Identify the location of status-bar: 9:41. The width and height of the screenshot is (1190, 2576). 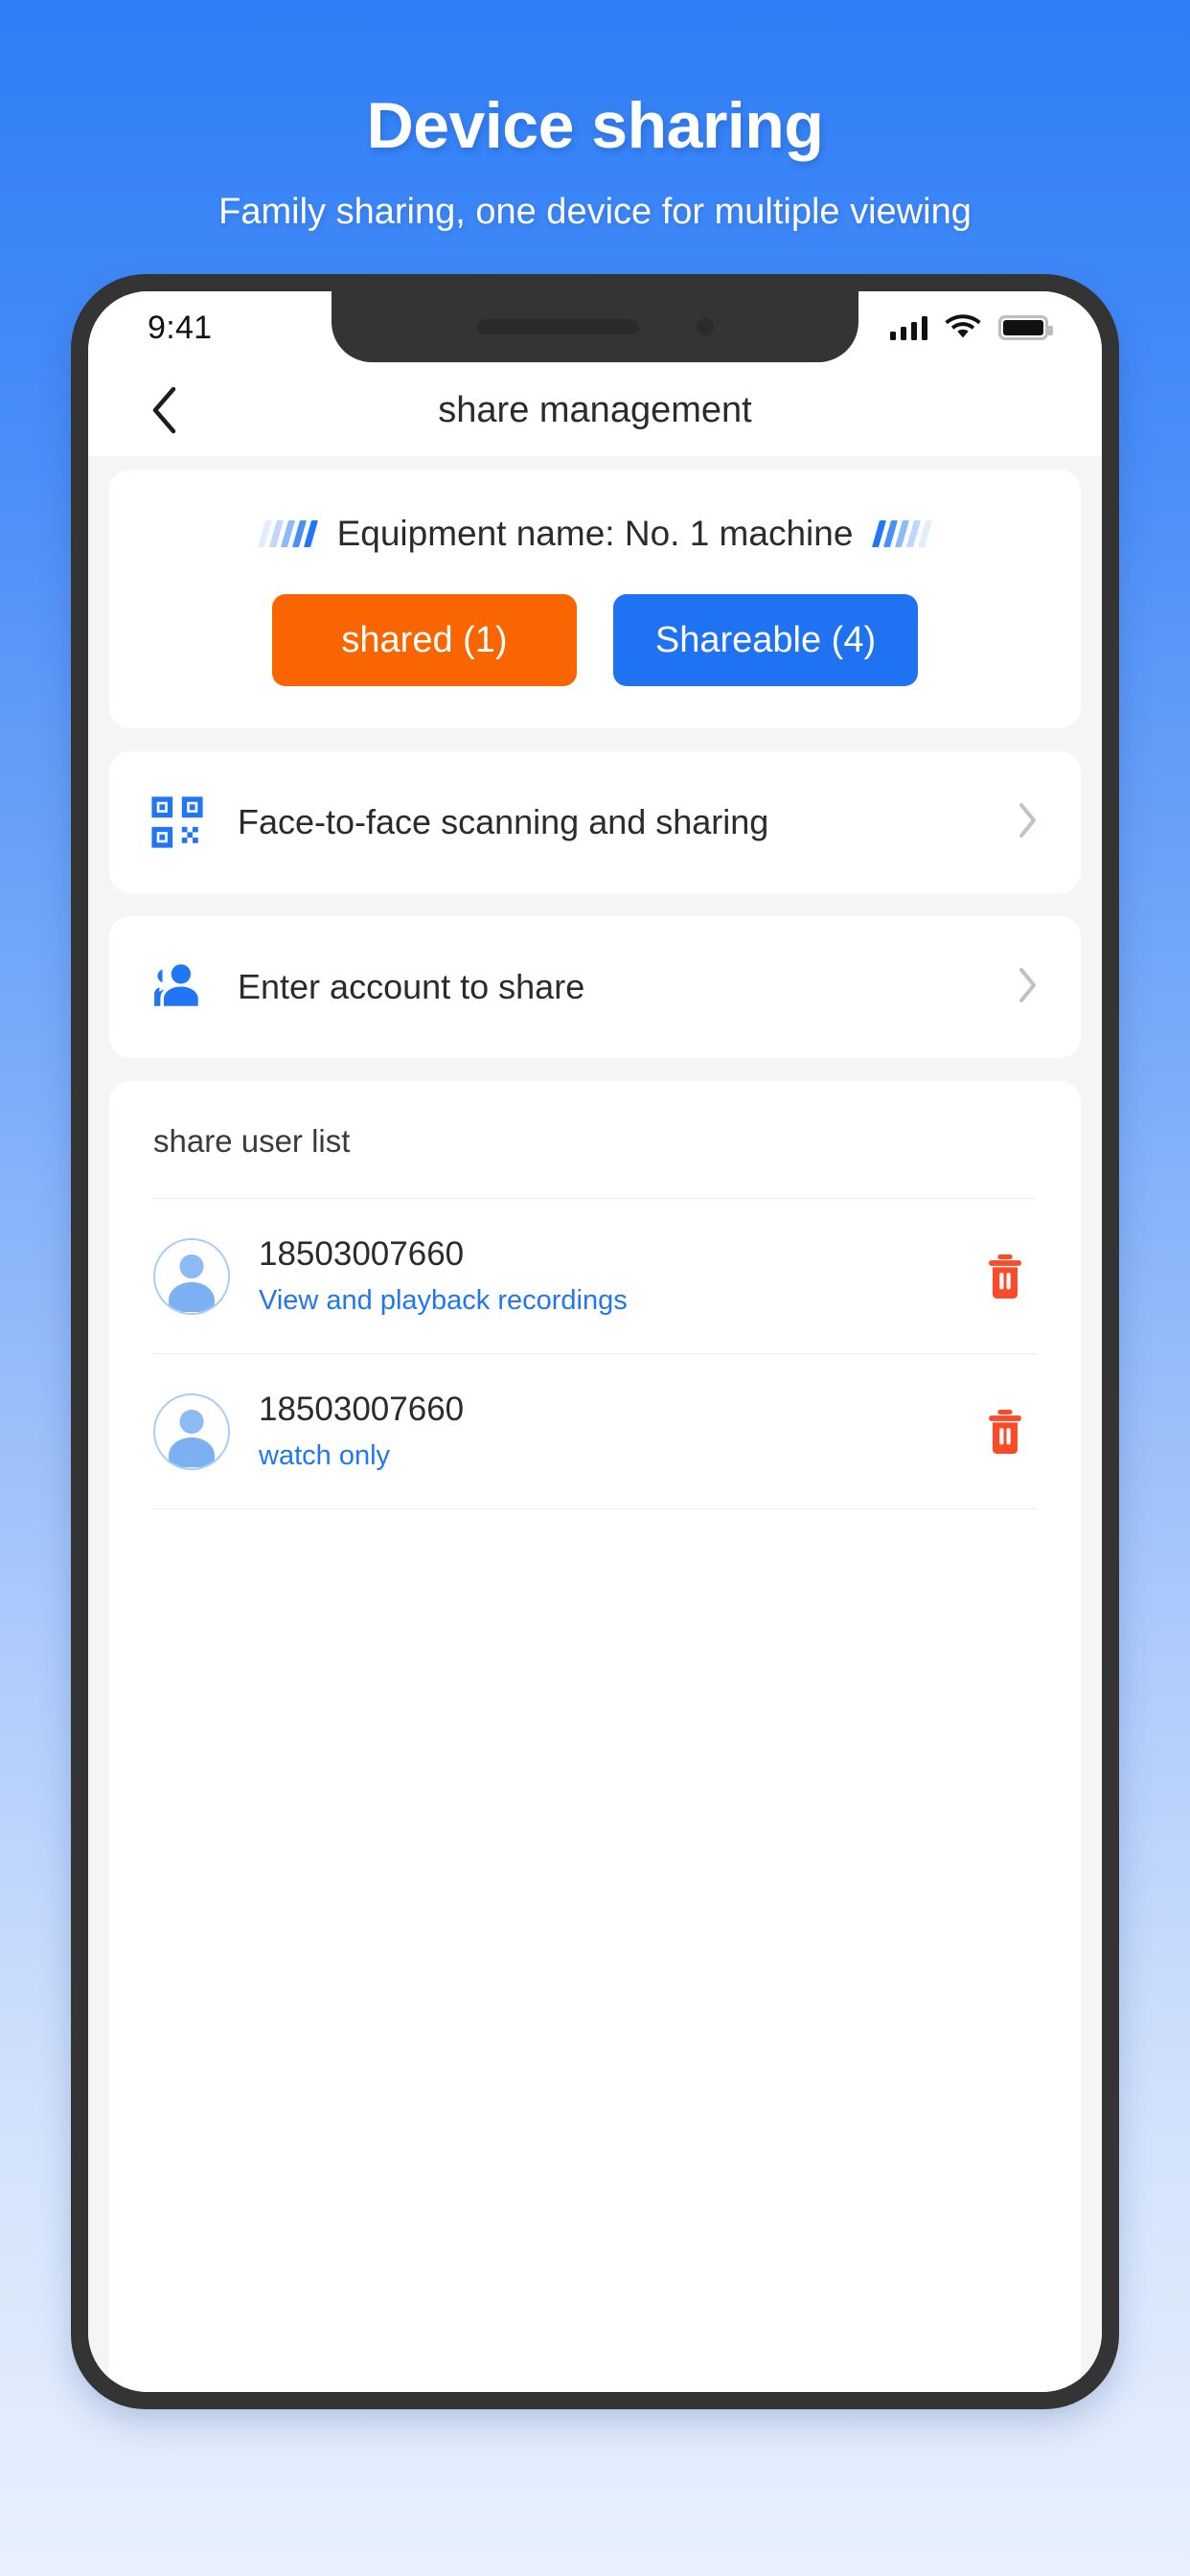
(595, 327).